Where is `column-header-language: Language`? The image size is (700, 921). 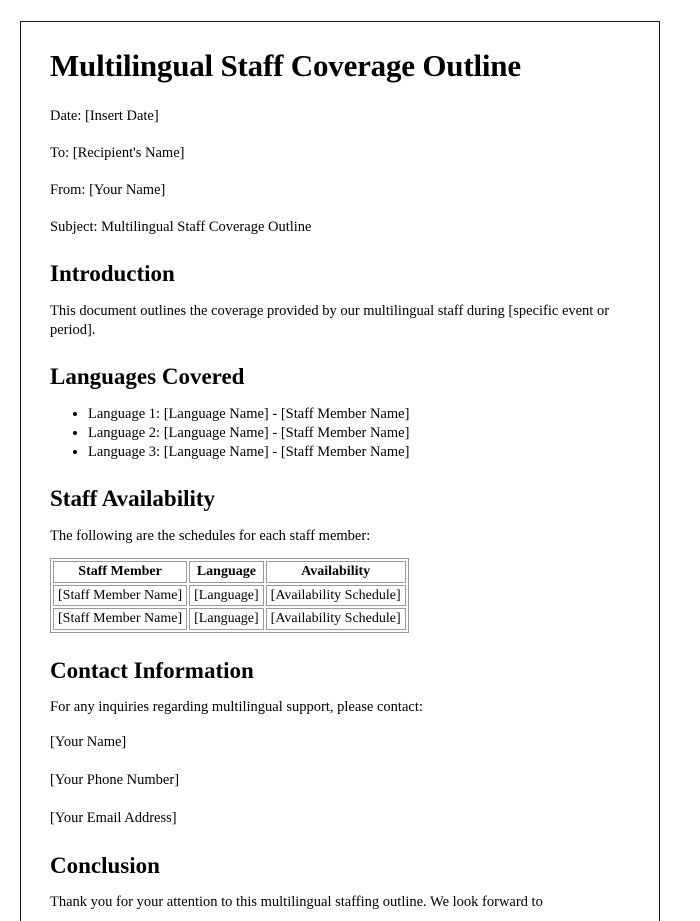 column-header-language: Language is located at coordinates (226, 571).